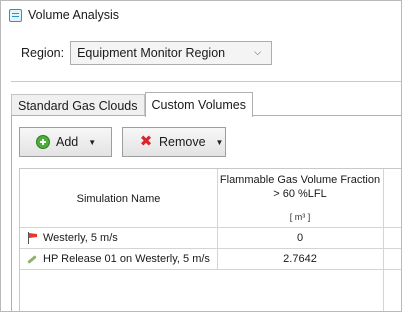  What do you see at coordinates (198, 104) in the screenshot?
I see `tab-custom-volumes: Custom Volumes` at bounding box center [198, 104].